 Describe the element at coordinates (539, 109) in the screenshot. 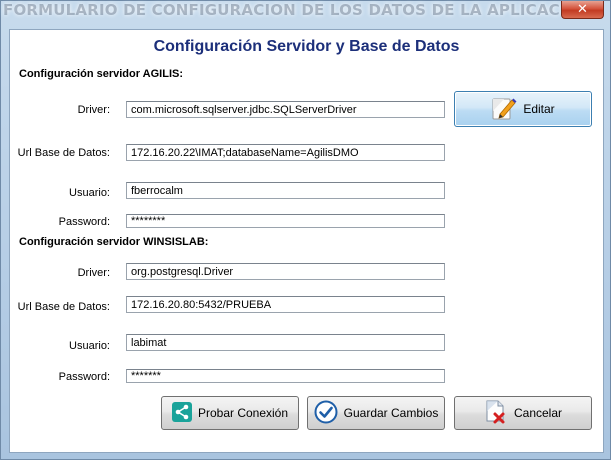

I see `edit-button-label: Editar` at that location.